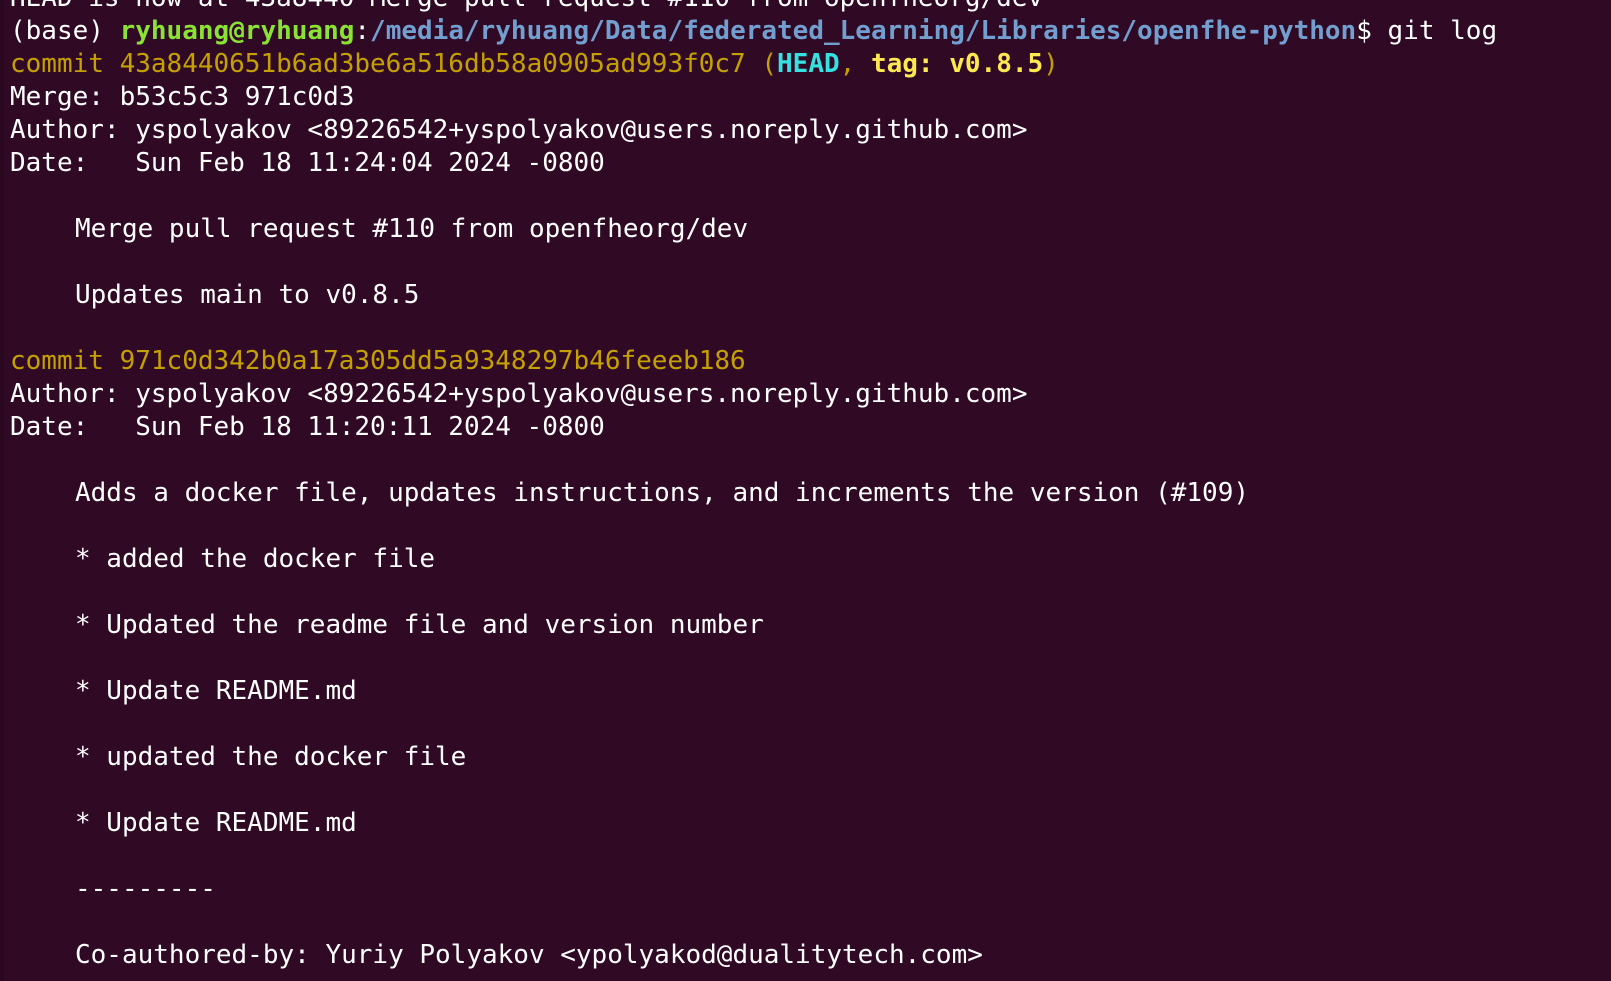 The image size is (1611, 981). What do you see at coordinates (182, 97) in the screenshot?
I see `commit-merge-line: Merge: b53c5c3 971c0d3` at bounding box center [182, 97].